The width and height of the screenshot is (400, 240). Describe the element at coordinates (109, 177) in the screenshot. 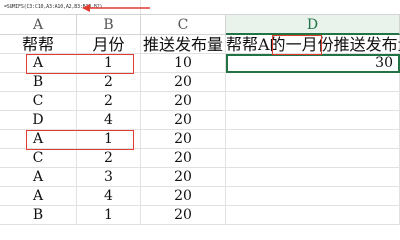

I see `cell-b: 3` at that location.